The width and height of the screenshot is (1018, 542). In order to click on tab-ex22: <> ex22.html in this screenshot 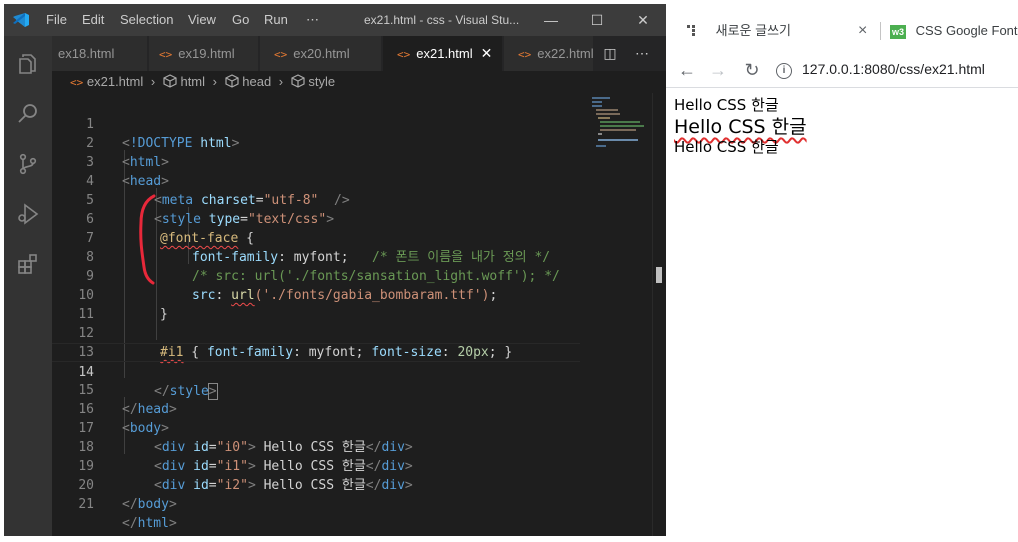, I will do `click(549, 53)`.